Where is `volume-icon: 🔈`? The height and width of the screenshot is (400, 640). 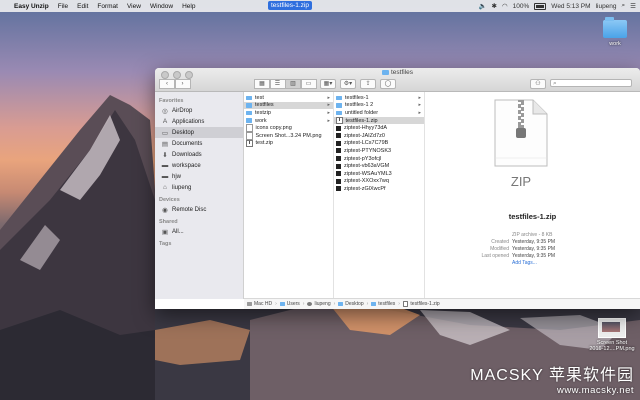 volume-icon: 🔈 is located at coordinates (482, 6).